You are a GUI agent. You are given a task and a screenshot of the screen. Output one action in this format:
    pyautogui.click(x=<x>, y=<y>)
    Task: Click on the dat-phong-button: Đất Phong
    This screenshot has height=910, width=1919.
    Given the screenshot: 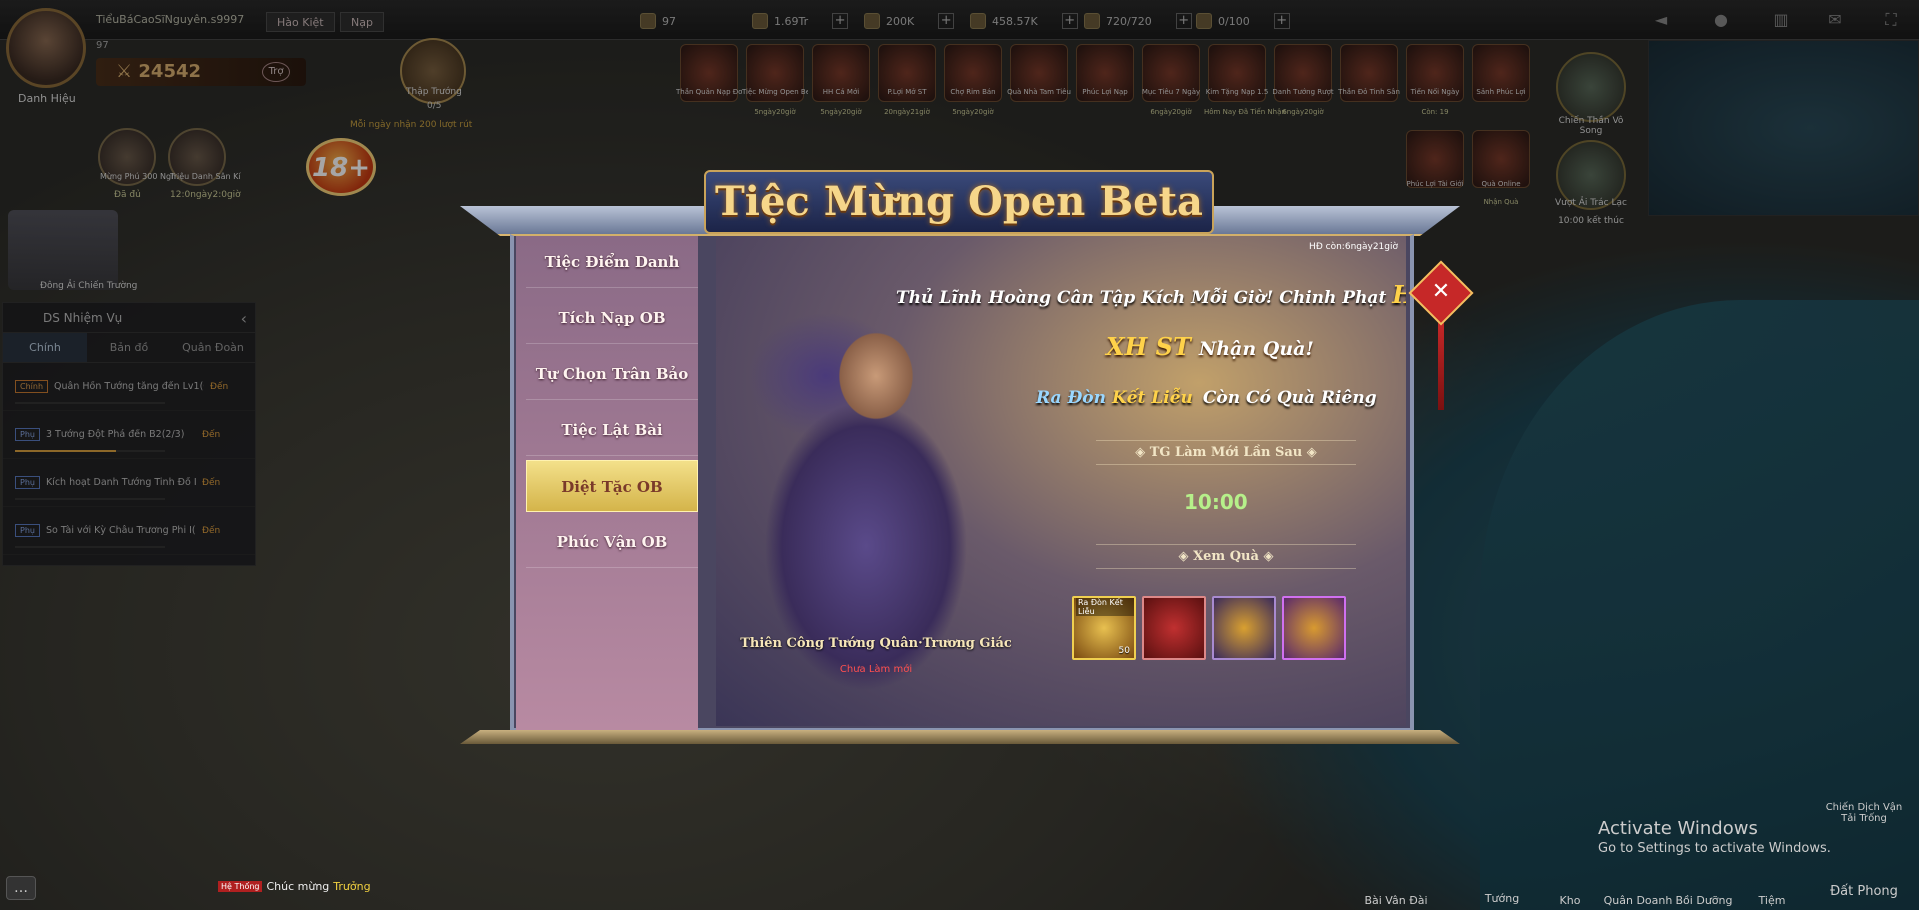 What is the action you would take?
    pyautogui.click(x=1864, y=891)
    